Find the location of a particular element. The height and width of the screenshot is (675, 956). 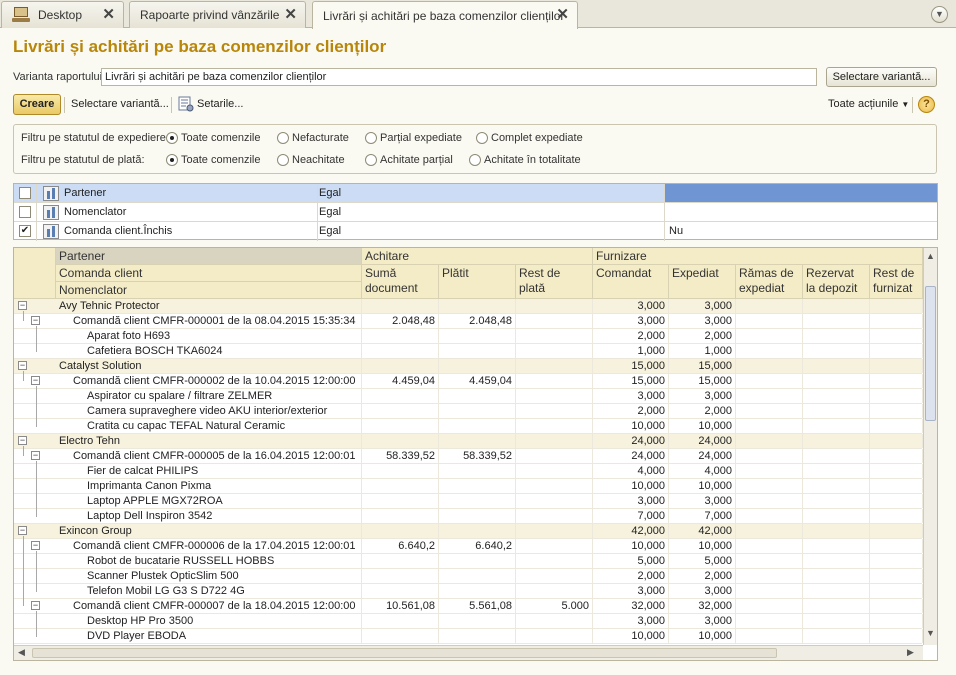

condition-row: Partener Egal is located at coordinates (475, 193).